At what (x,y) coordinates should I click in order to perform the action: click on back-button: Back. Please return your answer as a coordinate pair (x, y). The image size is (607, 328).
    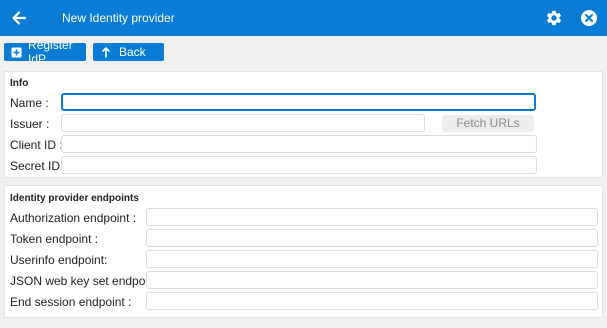
    Looking at the image, I should click on (128, 52).